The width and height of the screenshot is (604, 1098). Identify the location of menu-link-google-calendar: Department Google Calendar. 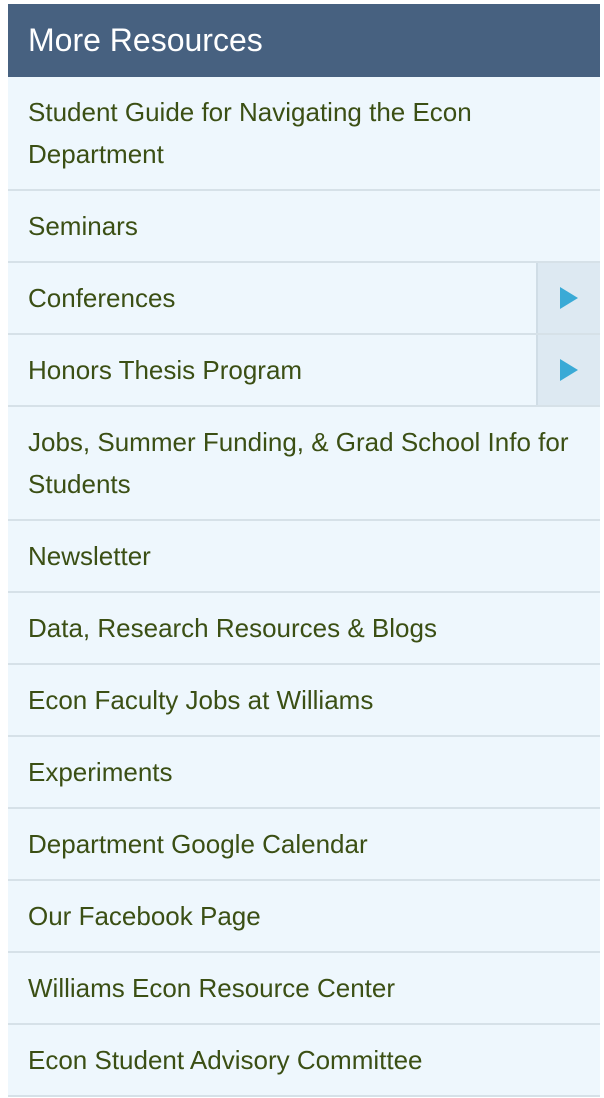
(304, 844).